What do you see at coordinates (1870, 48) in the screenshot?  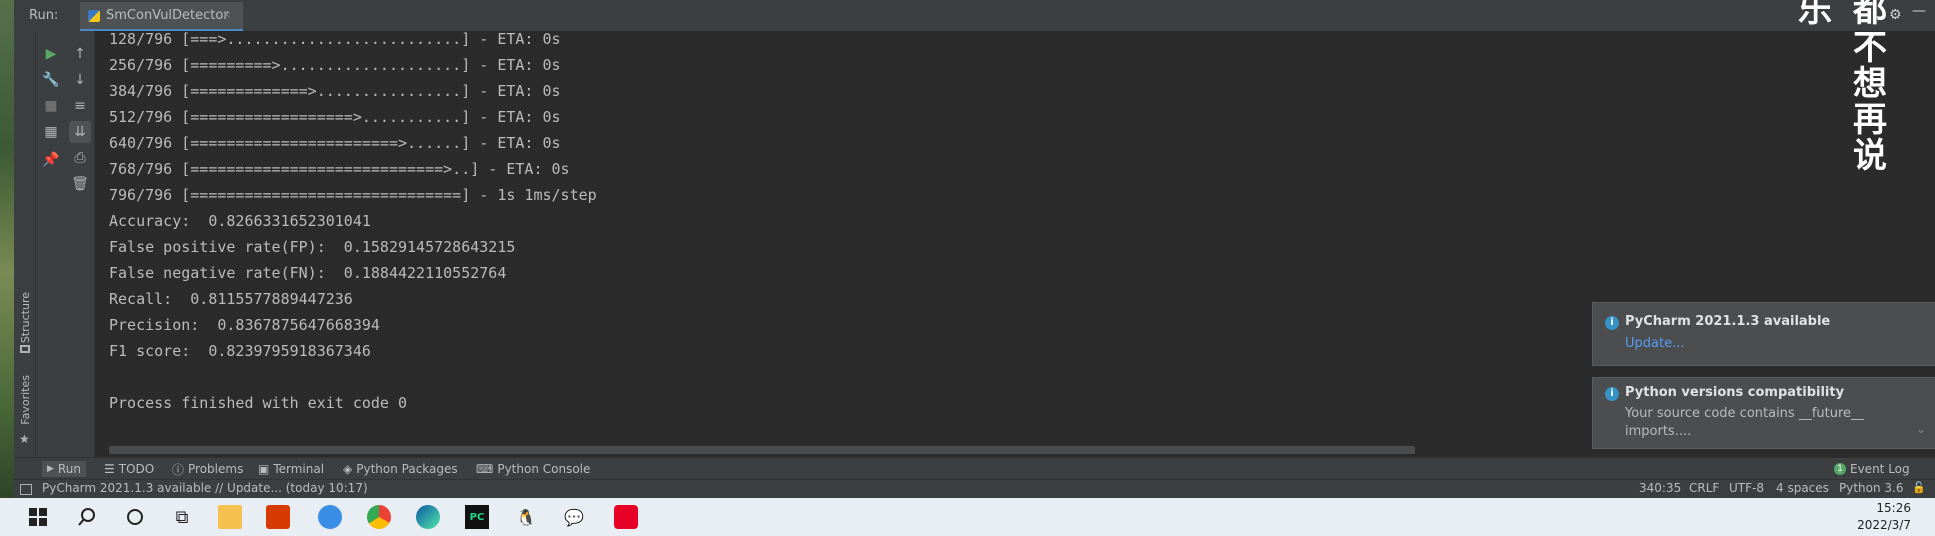 I see `overlay-text-char: 不` at bounding box center [1870, 48].